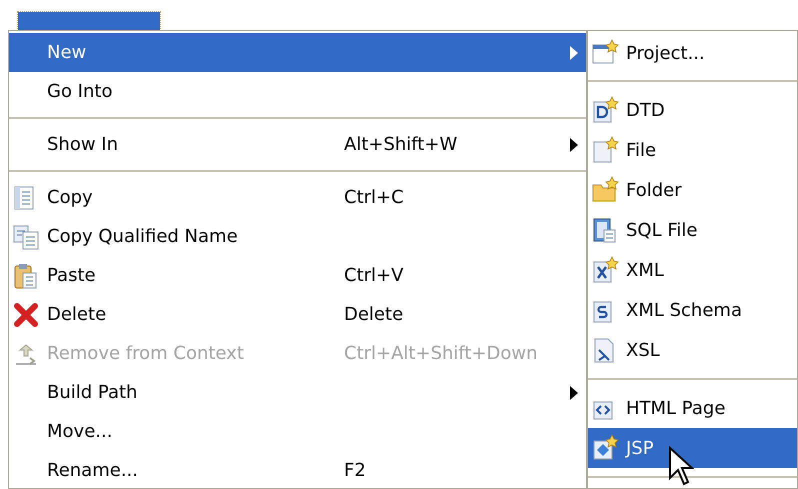  I want to click on new-dtd-icon, so click(605, 110).